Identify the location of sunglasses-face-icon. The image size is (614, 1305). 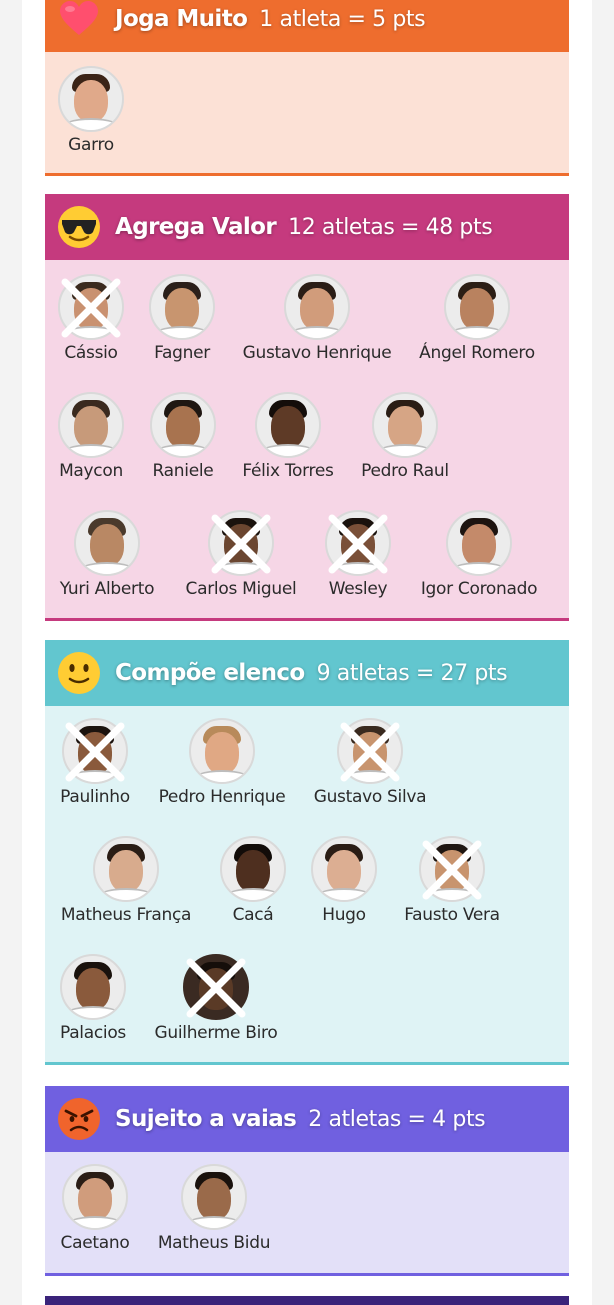
(79, 227).